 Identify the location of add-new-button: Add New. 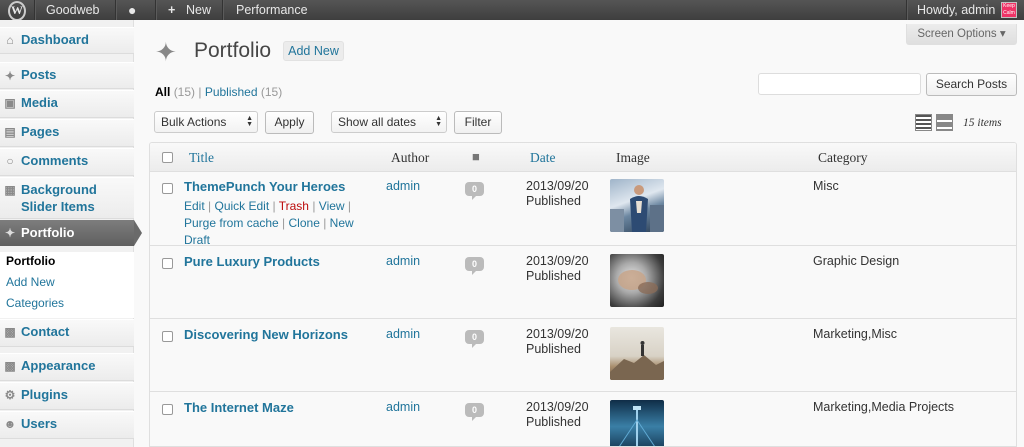
(313, 51).